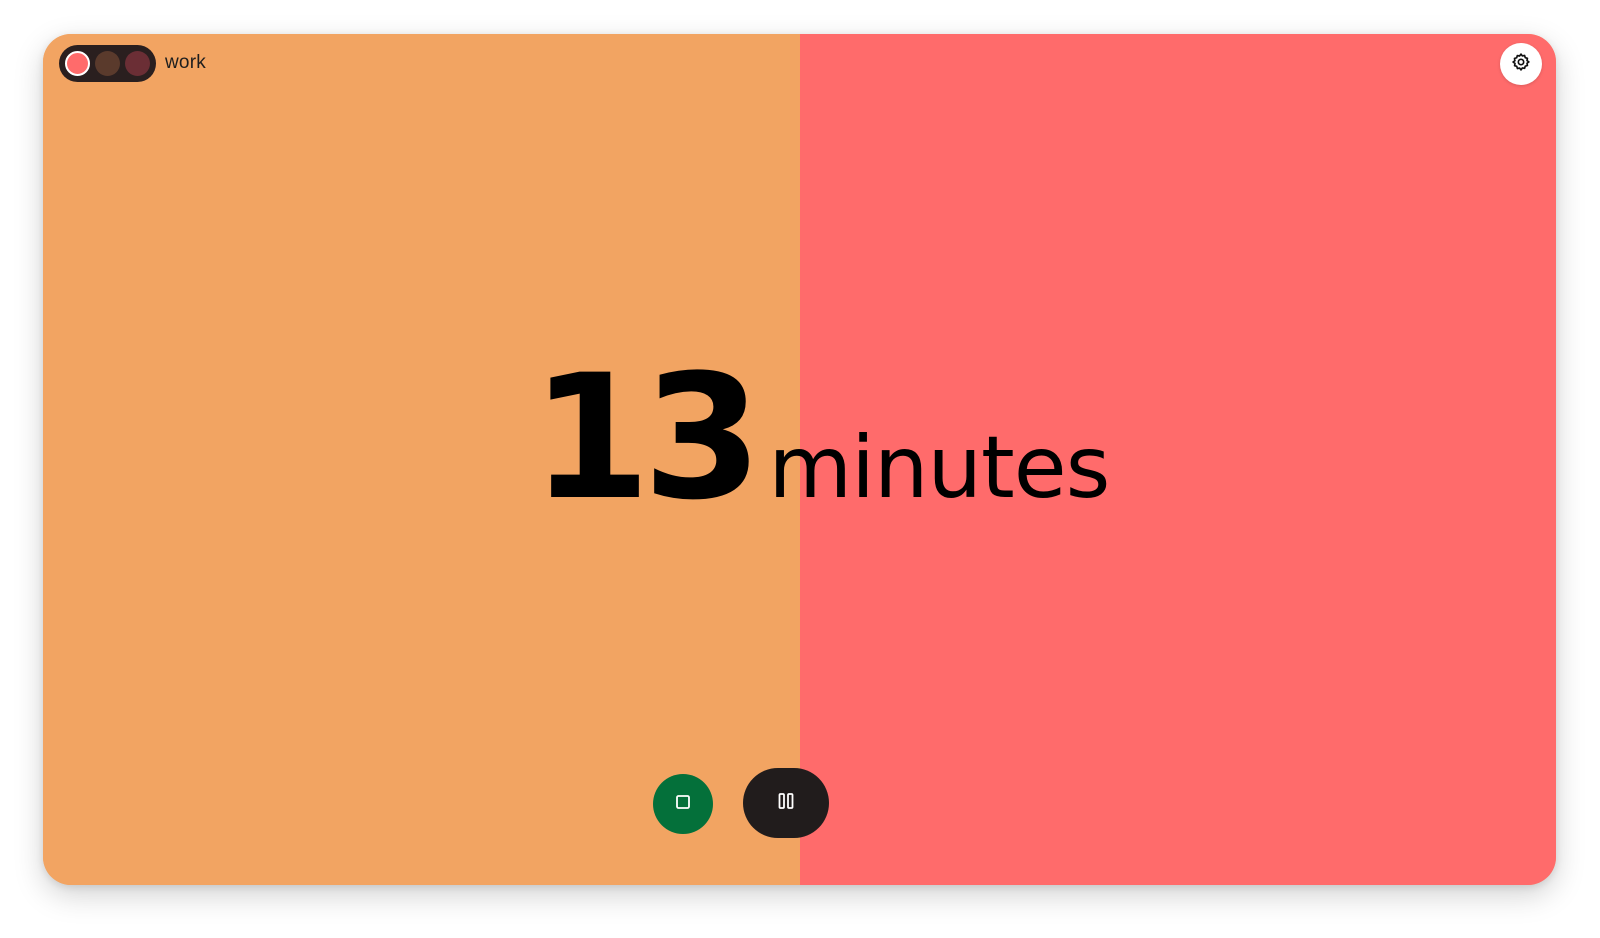 Image resolution: width=1600 pixels, height=938 pixels. Describe the element at coordinates (137, 63) in the screenshot. I see `mode-dot-long-break` at that location.